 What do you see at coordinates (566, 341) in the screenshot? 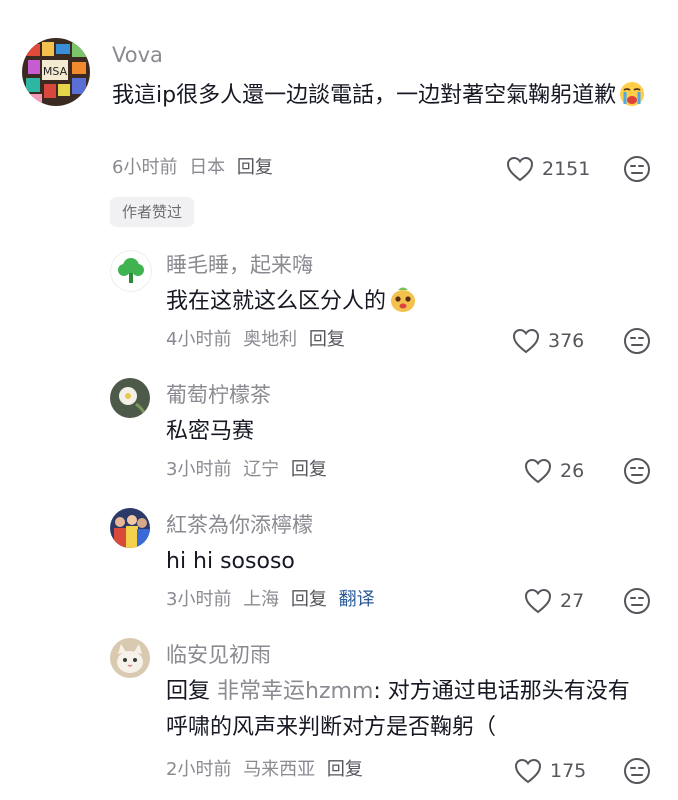
I see `like-count: 376` at bounding box center [566, 341].